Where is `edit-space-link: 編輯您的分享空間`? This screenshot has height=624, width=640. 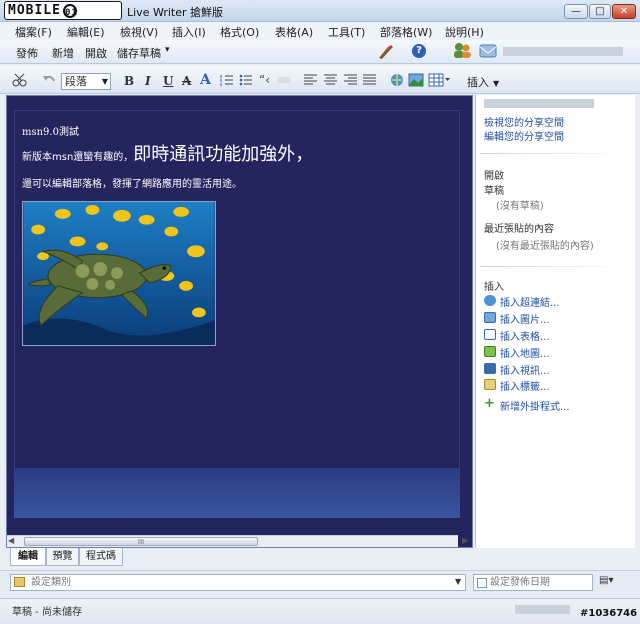 edit-space-link: 編輯您的分享空間 is located at coordinates (524, 135).